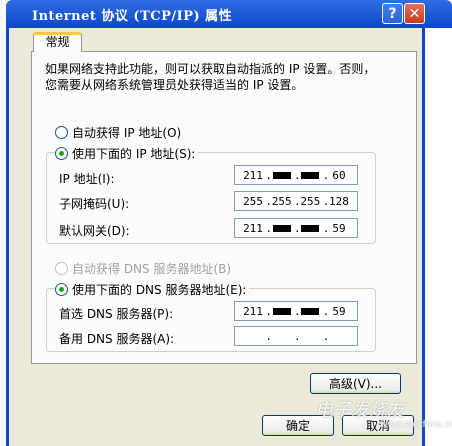 The width and height of the screenshot is (452, 446). What do you see at coordinates (94, 204) in the screenshot?
I see `subnet-mask-label: 子网掩码(U):` at bounding box center [94, 204].